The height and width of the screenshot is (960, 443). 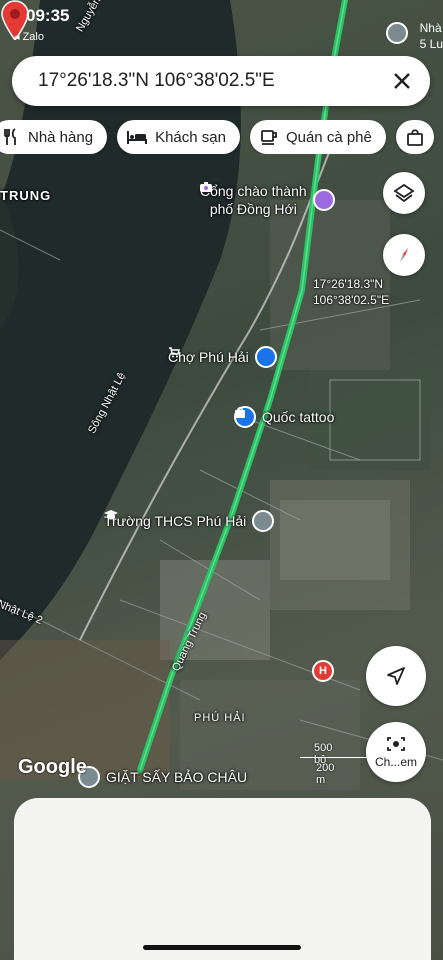 What do you see at coordinates (175, 521) in the screenshot?
I see `poi-label: Trường THCS Phú Hải` at bounding box center [175, 521].